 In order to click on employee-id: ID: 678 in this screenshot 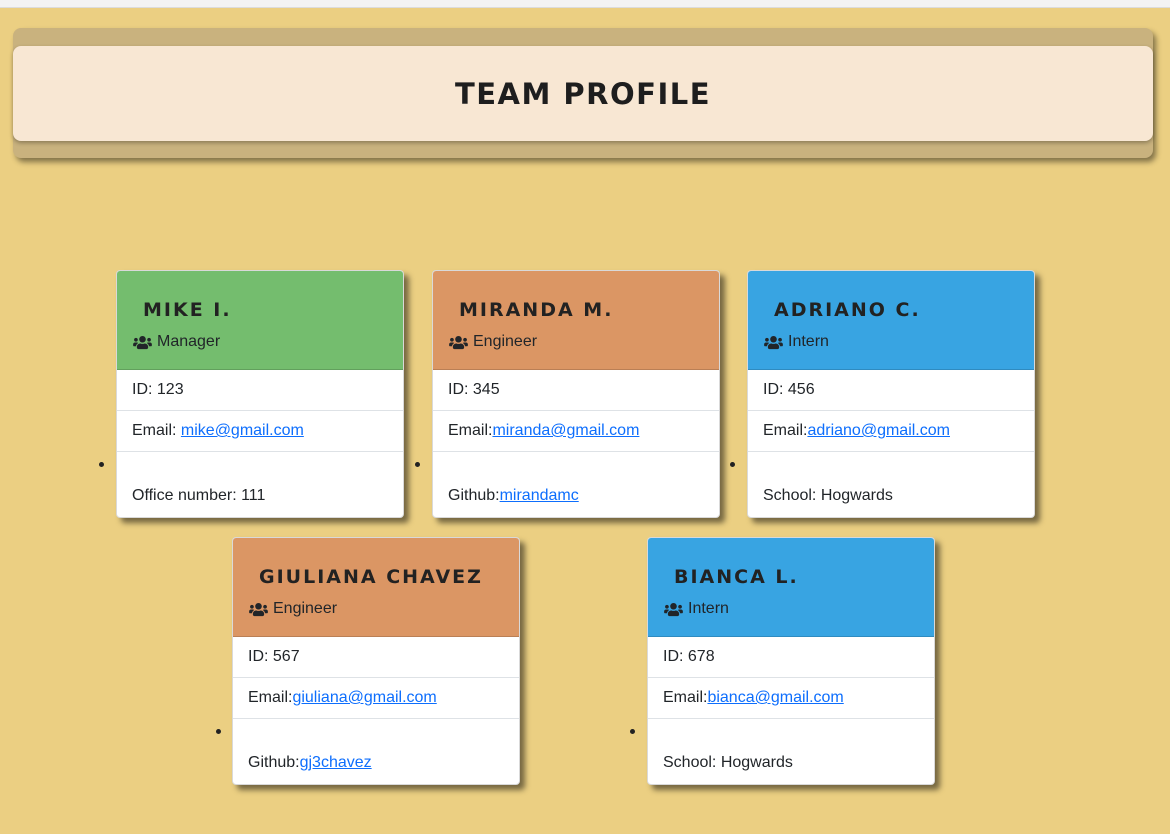, I will do `click(791, 657)`.